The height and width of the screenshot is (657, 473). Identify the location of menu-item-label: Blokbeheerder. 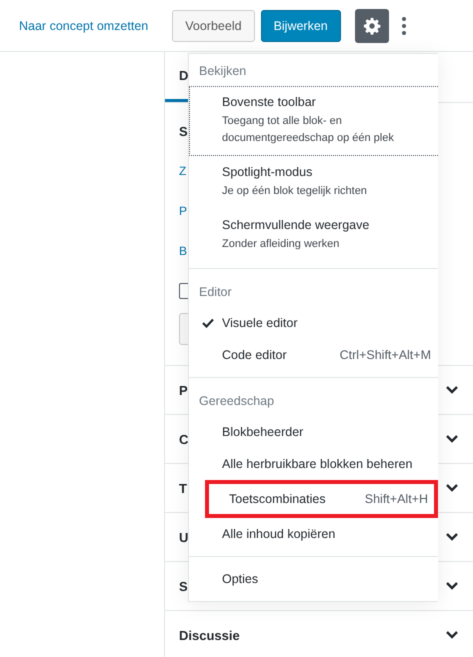
(263, 432).